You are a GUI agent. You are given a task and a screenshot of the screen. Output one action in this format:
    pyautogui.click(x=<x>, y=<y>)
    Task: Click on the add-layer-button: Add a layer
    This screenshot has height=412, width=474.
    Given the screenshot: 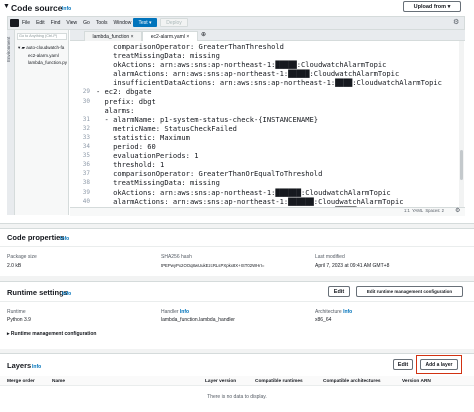 What is the action you would take?
    pyautogui.click(x=439, y=364)
    